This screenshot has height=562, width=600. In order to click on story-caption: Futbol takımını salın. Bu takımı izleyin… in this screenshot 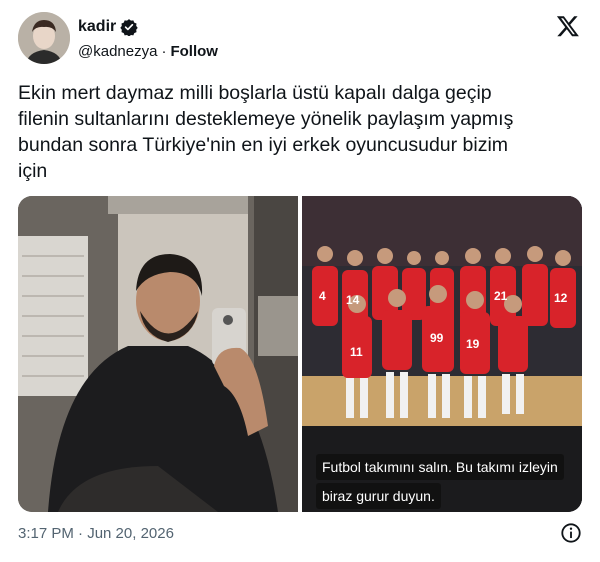, I will do `click(446, 483)`.